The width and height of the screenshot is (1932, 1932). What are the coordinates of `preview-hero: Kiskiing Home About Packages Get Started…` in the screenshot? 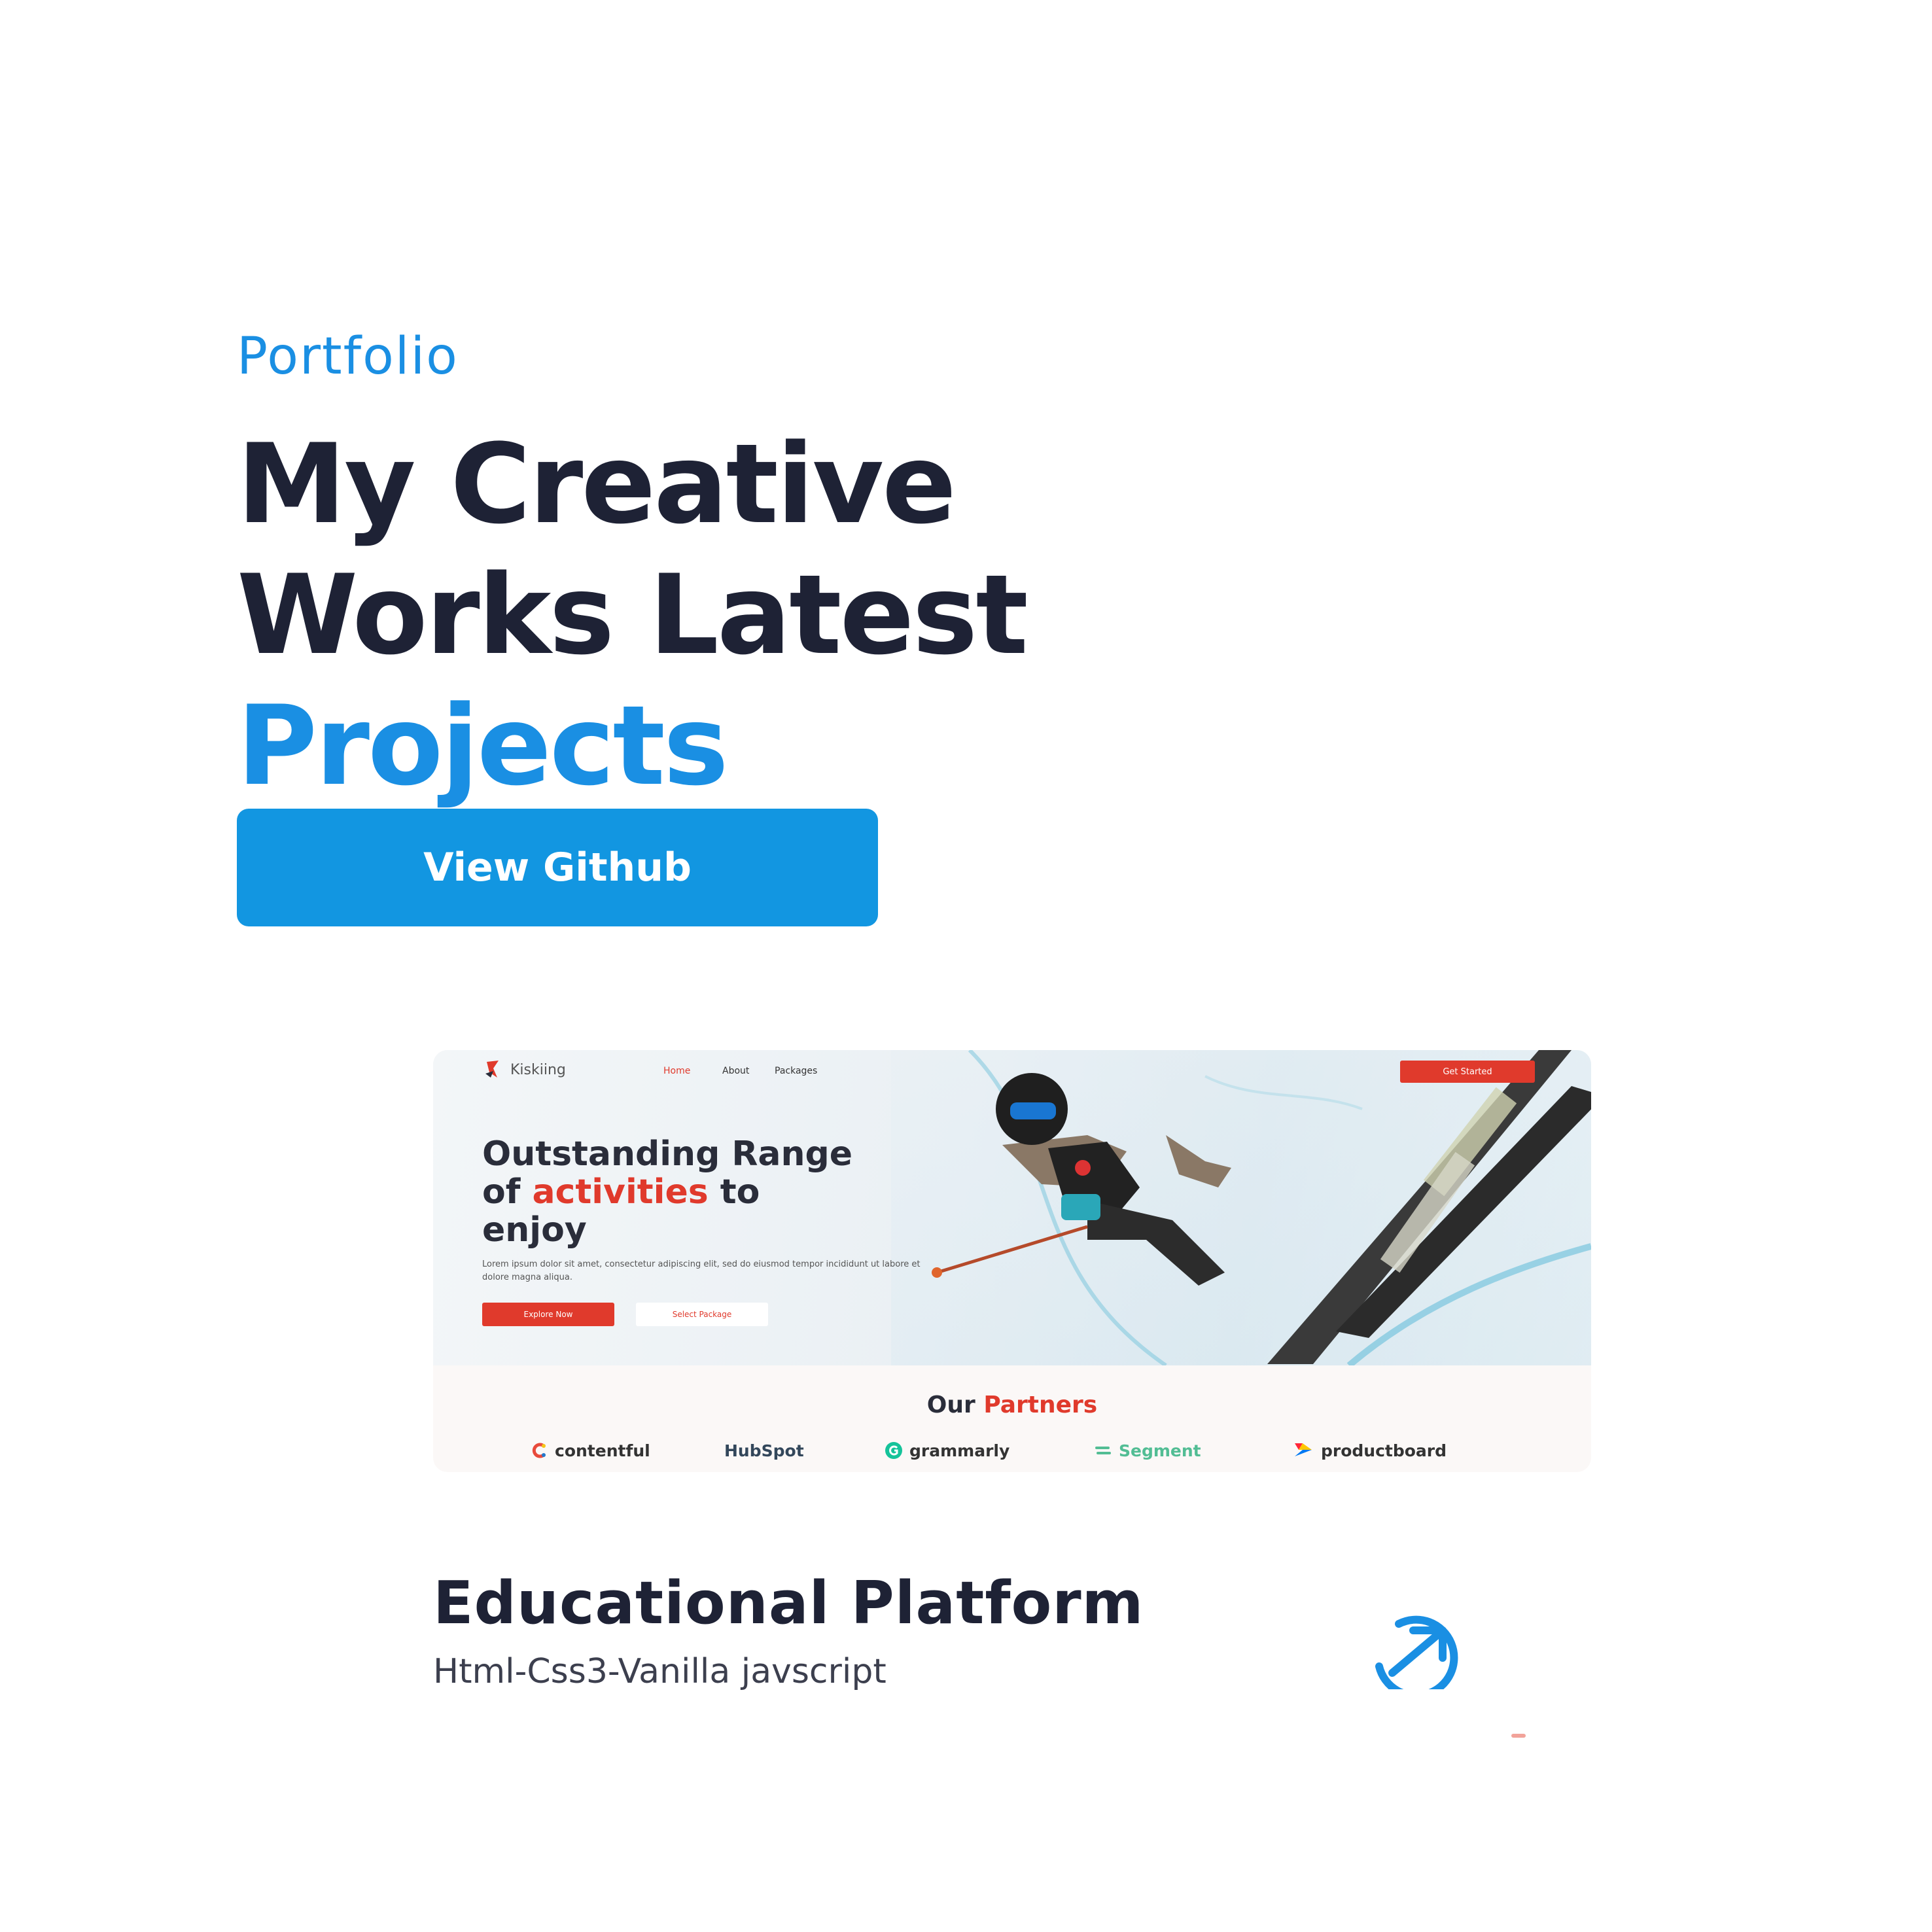 It's located at (1012, 1207).